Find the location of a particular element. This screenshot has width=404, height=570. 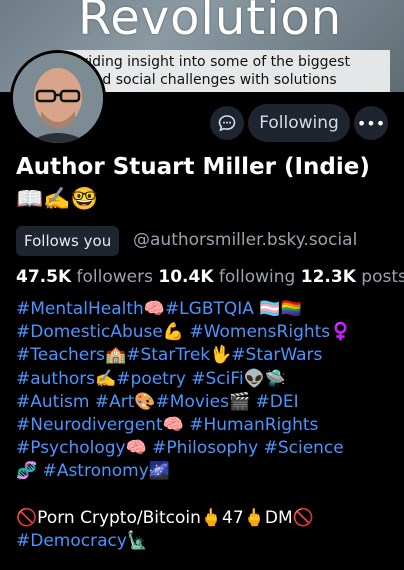

bio-plain-line: 🚫Porn Crypto/Bitcoin🖕47🖕DM🚫 is located at coordinates (165, 517).